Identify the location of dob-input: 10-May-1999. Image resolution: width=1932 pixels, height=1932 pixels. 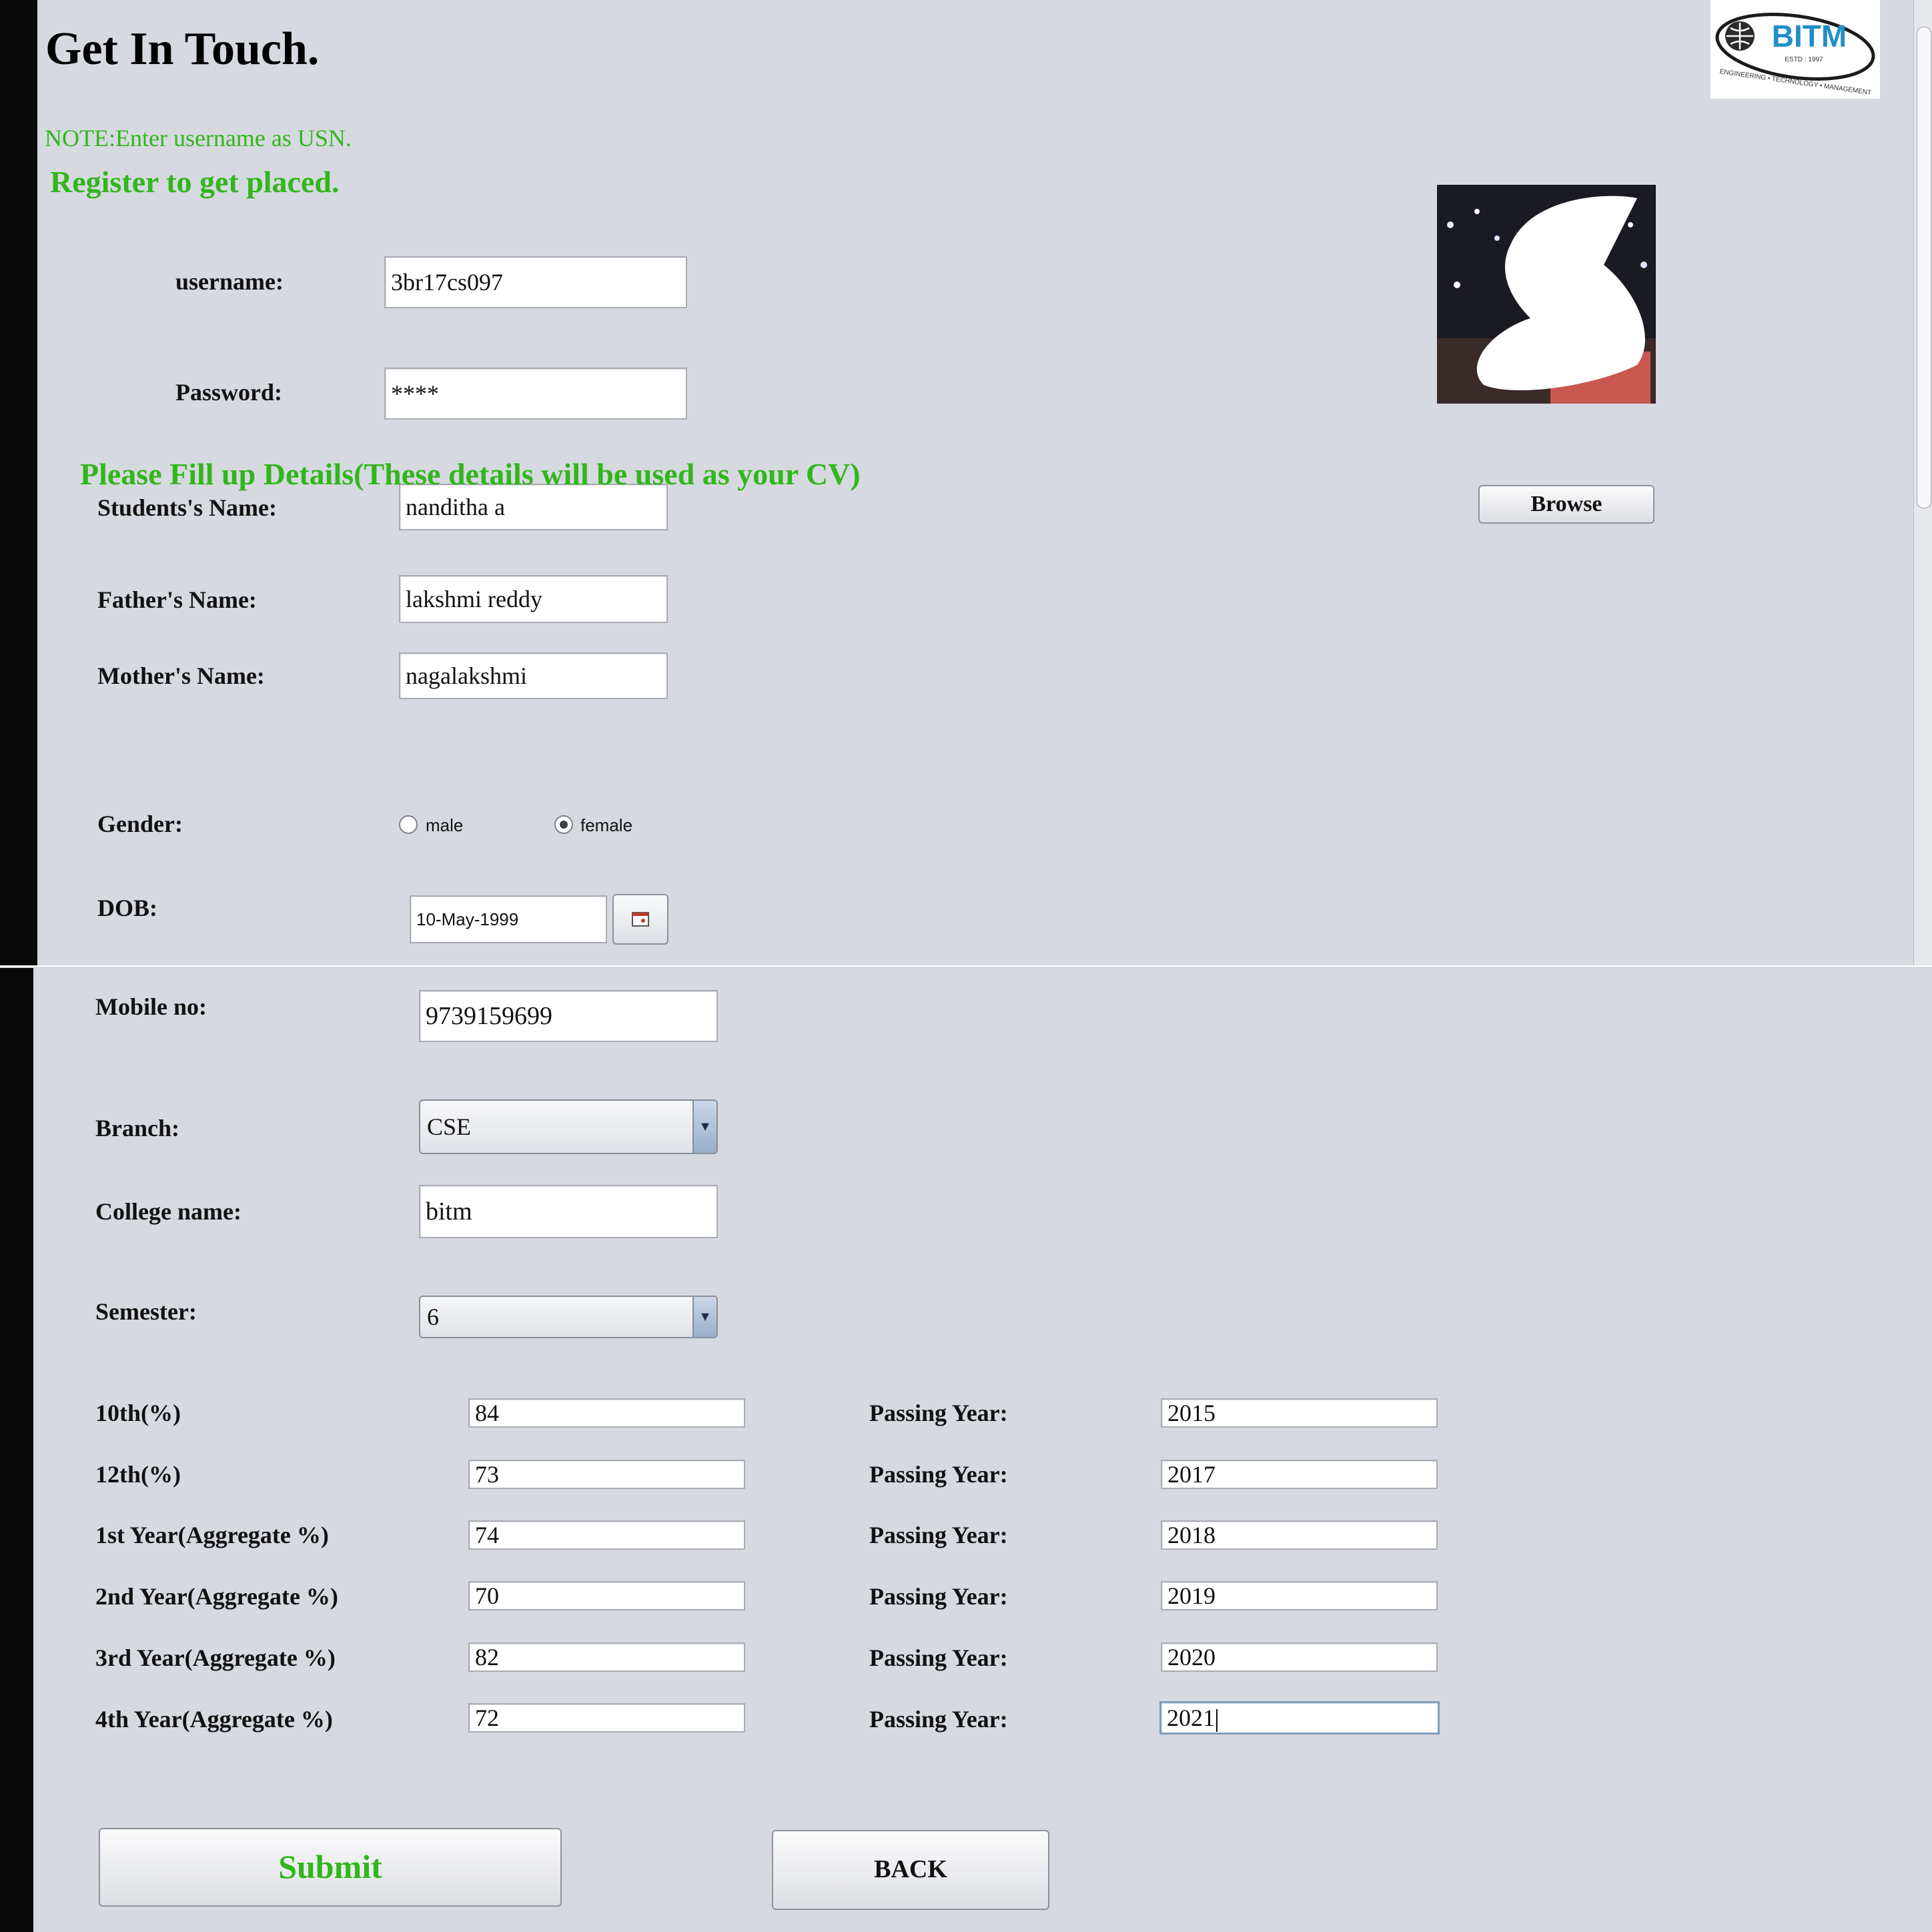
(508, 919).